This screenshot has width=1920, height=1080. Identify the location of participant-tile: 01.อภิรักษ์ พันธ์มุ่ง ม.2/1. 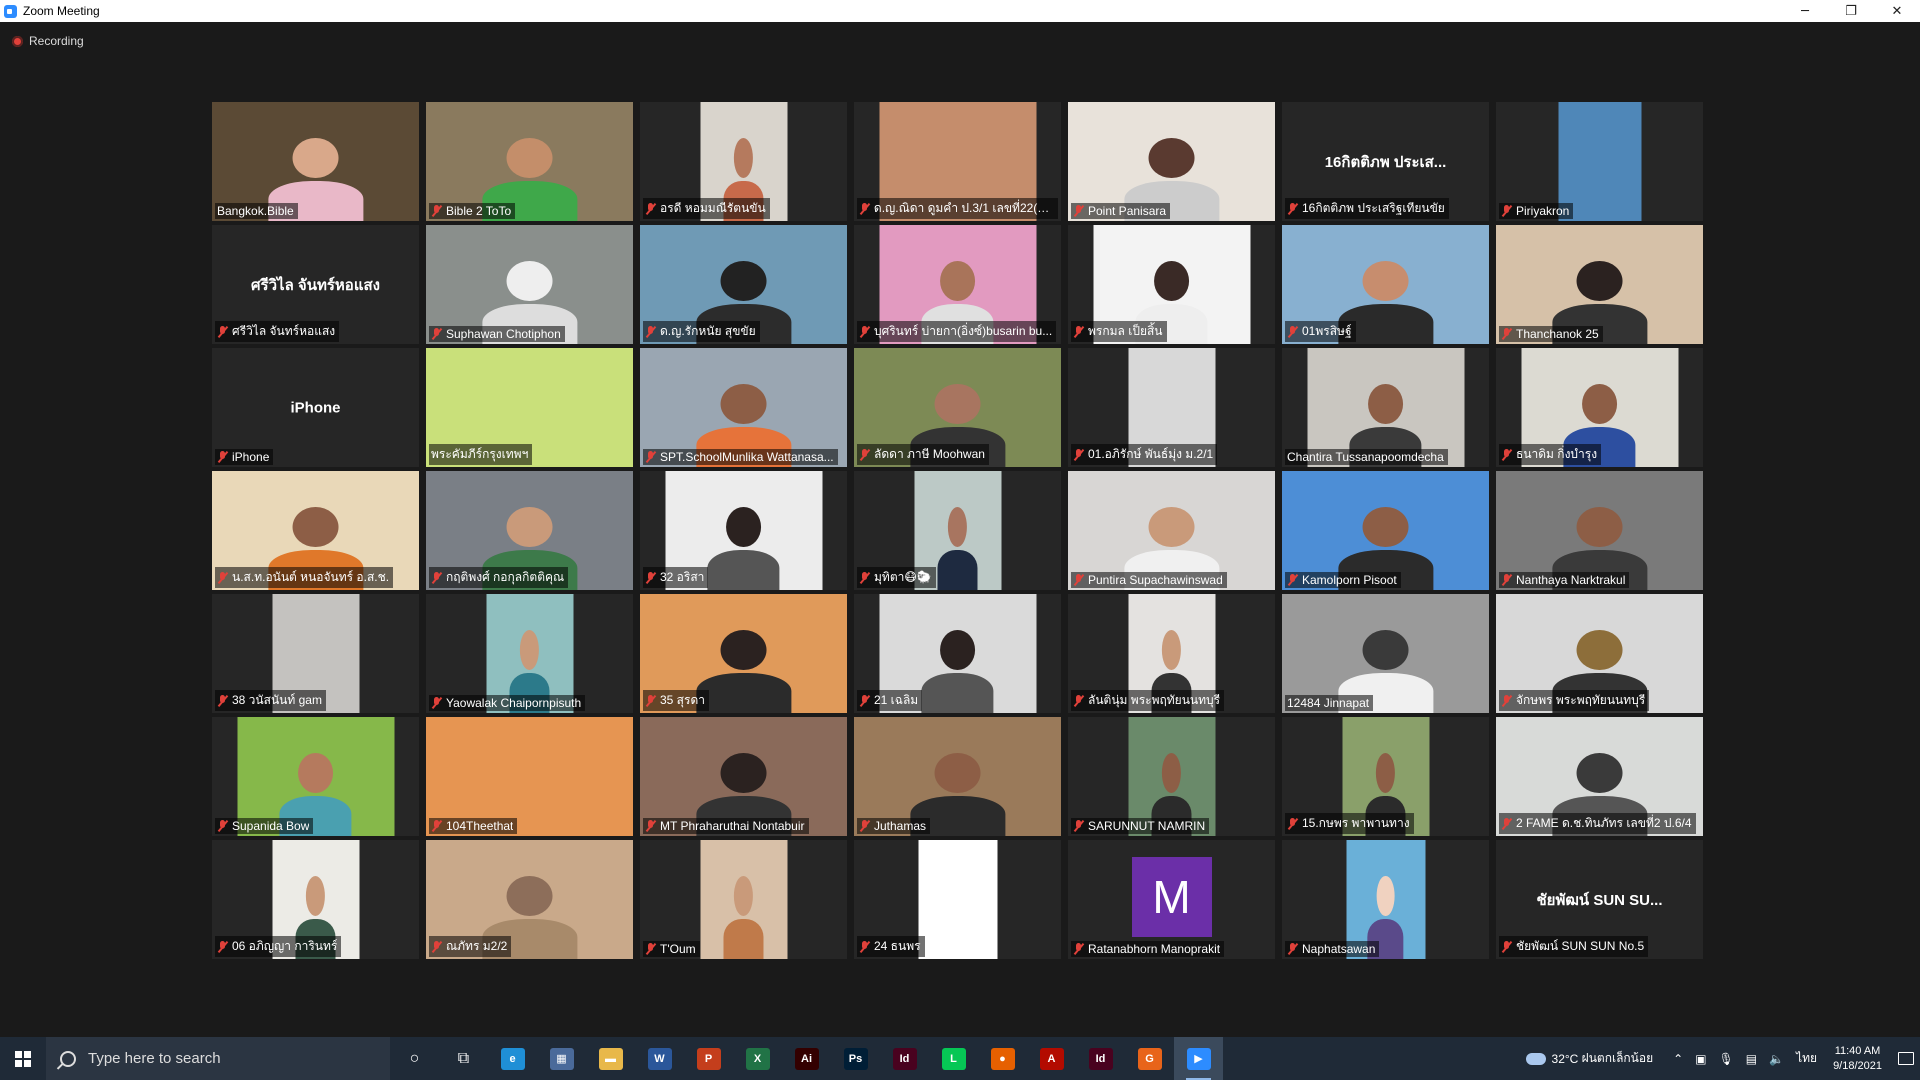
(1171, 407).